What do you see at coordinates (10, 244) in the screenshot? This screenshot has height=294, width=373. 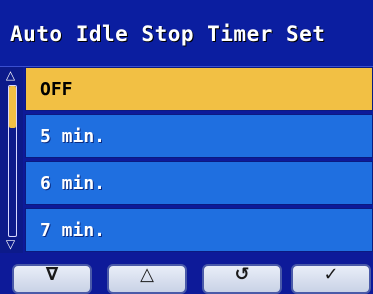 I see `scroll-down-icon: ▽` at bounding box center [10, 244].